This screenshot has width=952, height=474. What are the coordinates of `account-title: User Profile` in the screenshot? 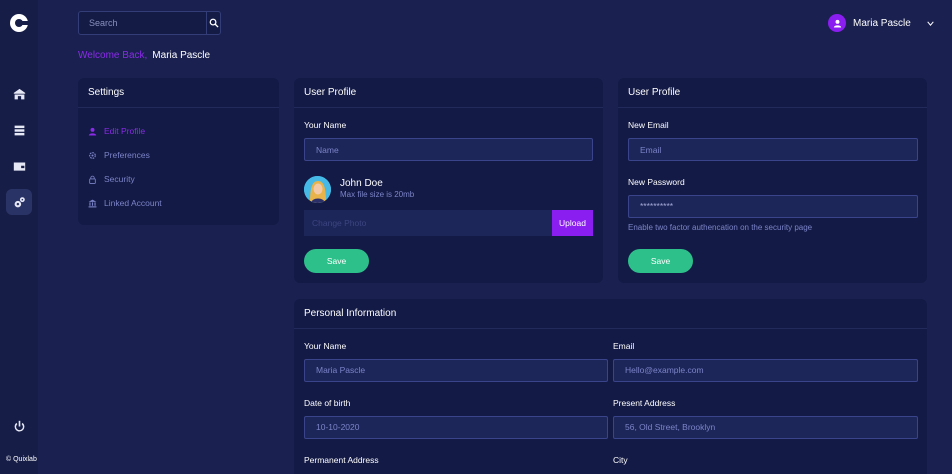 It's located at (772, 93).